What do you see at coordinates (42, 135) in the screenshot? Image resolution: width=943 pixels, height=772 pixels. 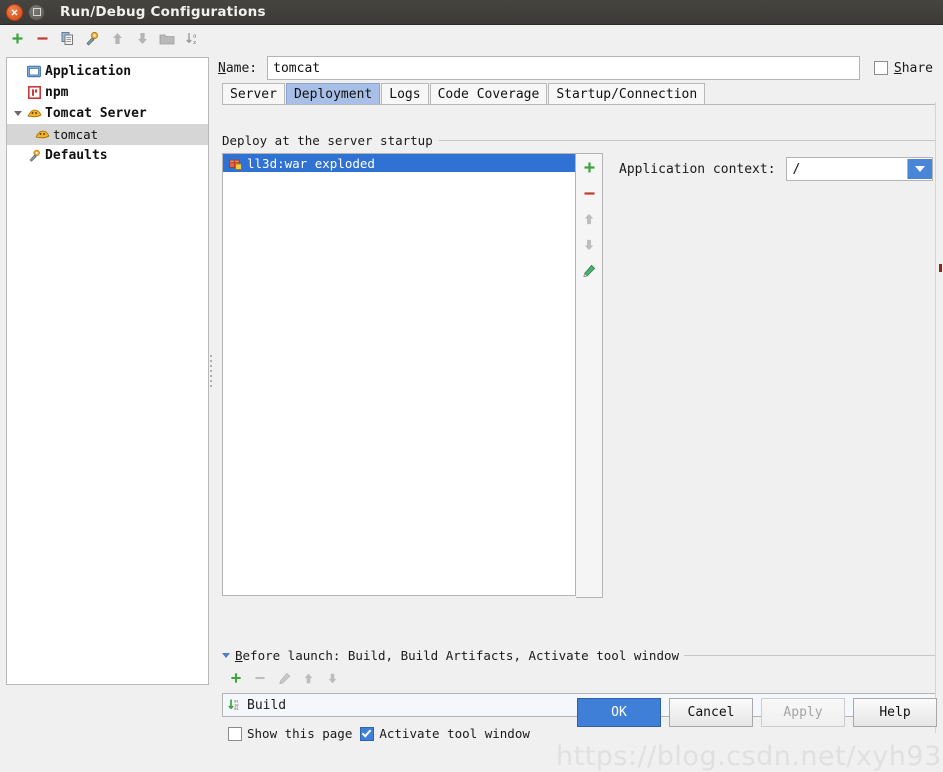 I see `tomcat-icon` at bounding box center [42, 135].